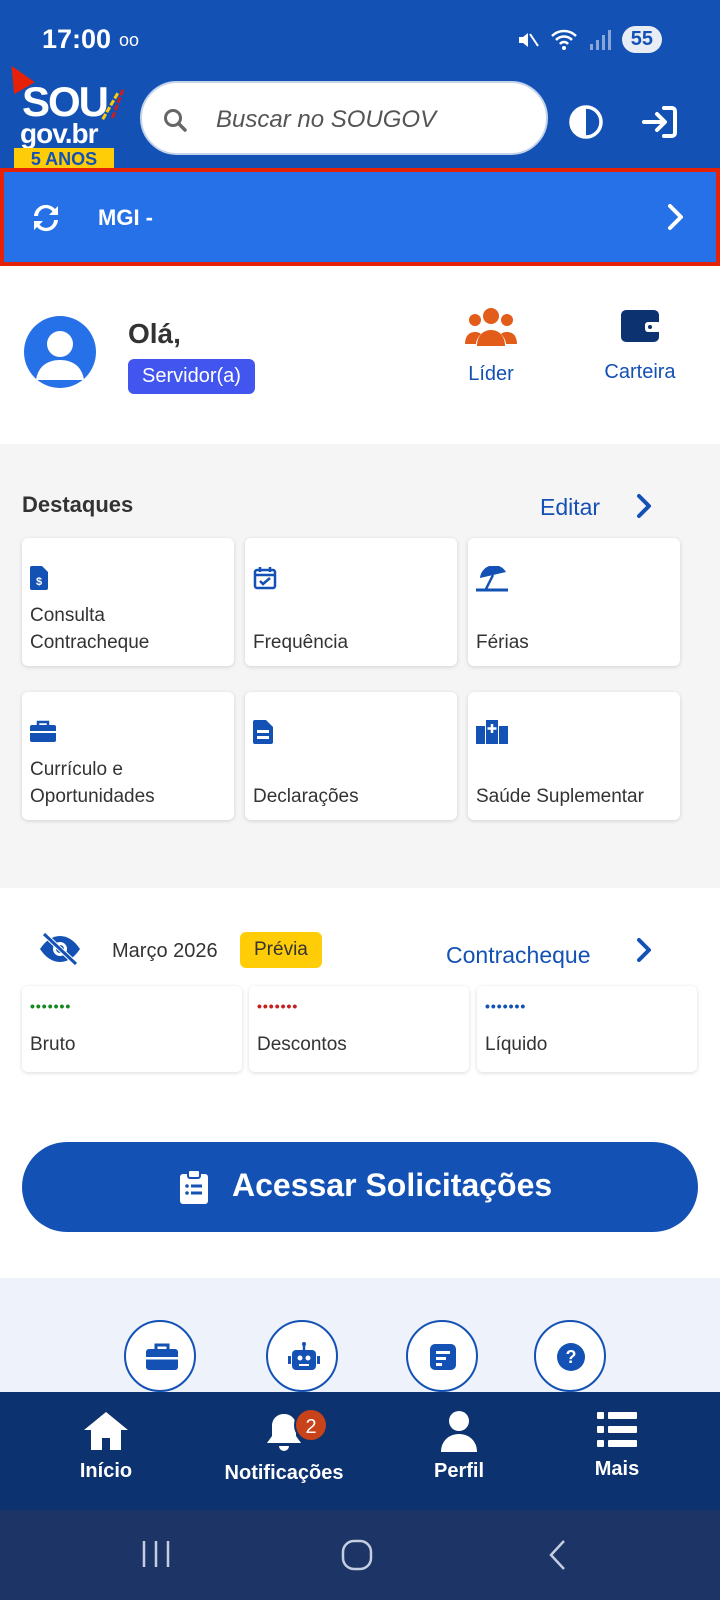  I want to click on nav-item-inicio: Início, so click(106, 1446).